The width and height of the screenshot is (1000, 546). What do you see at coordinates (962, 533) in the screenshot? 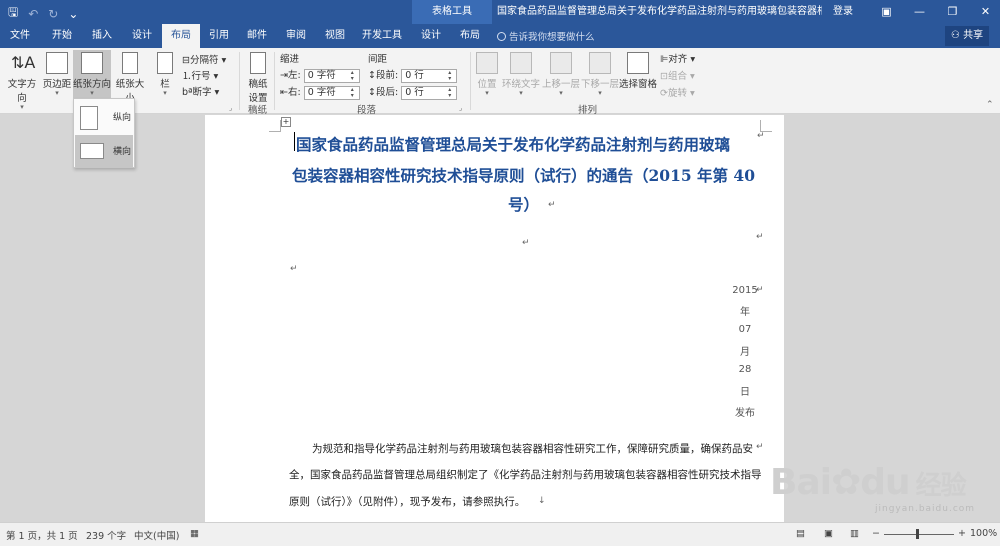
I see `zoom-in-icon: +` at bounding box center [962, 533].